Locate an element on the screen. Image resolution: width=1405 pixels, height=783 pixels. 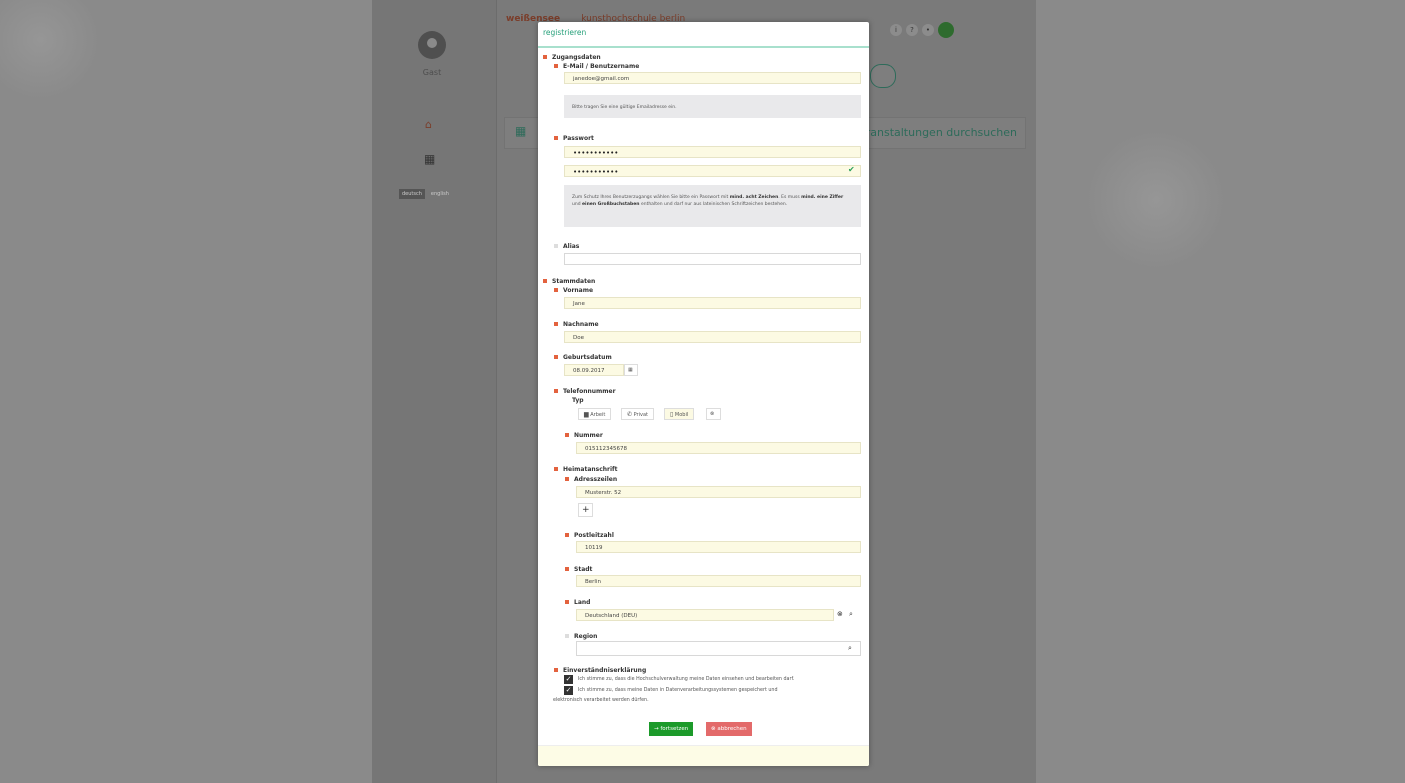
modal-title: registrieren is located at coordinates (565, 32).